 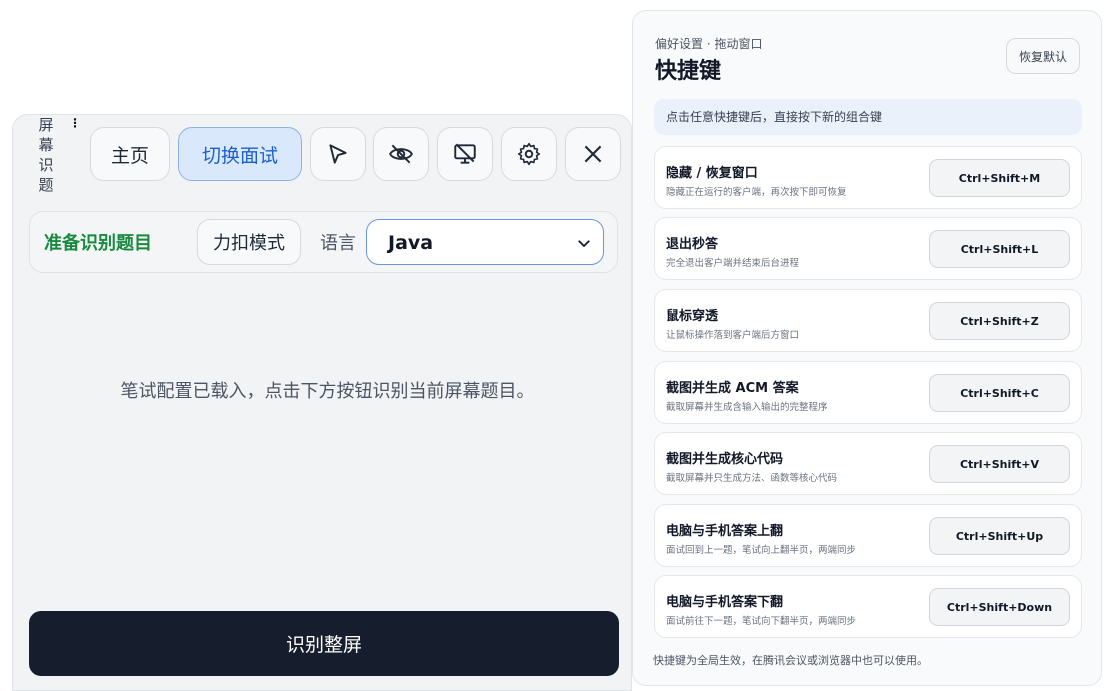 I want to click on brand-char: 屏, so click(x=46, y=125).